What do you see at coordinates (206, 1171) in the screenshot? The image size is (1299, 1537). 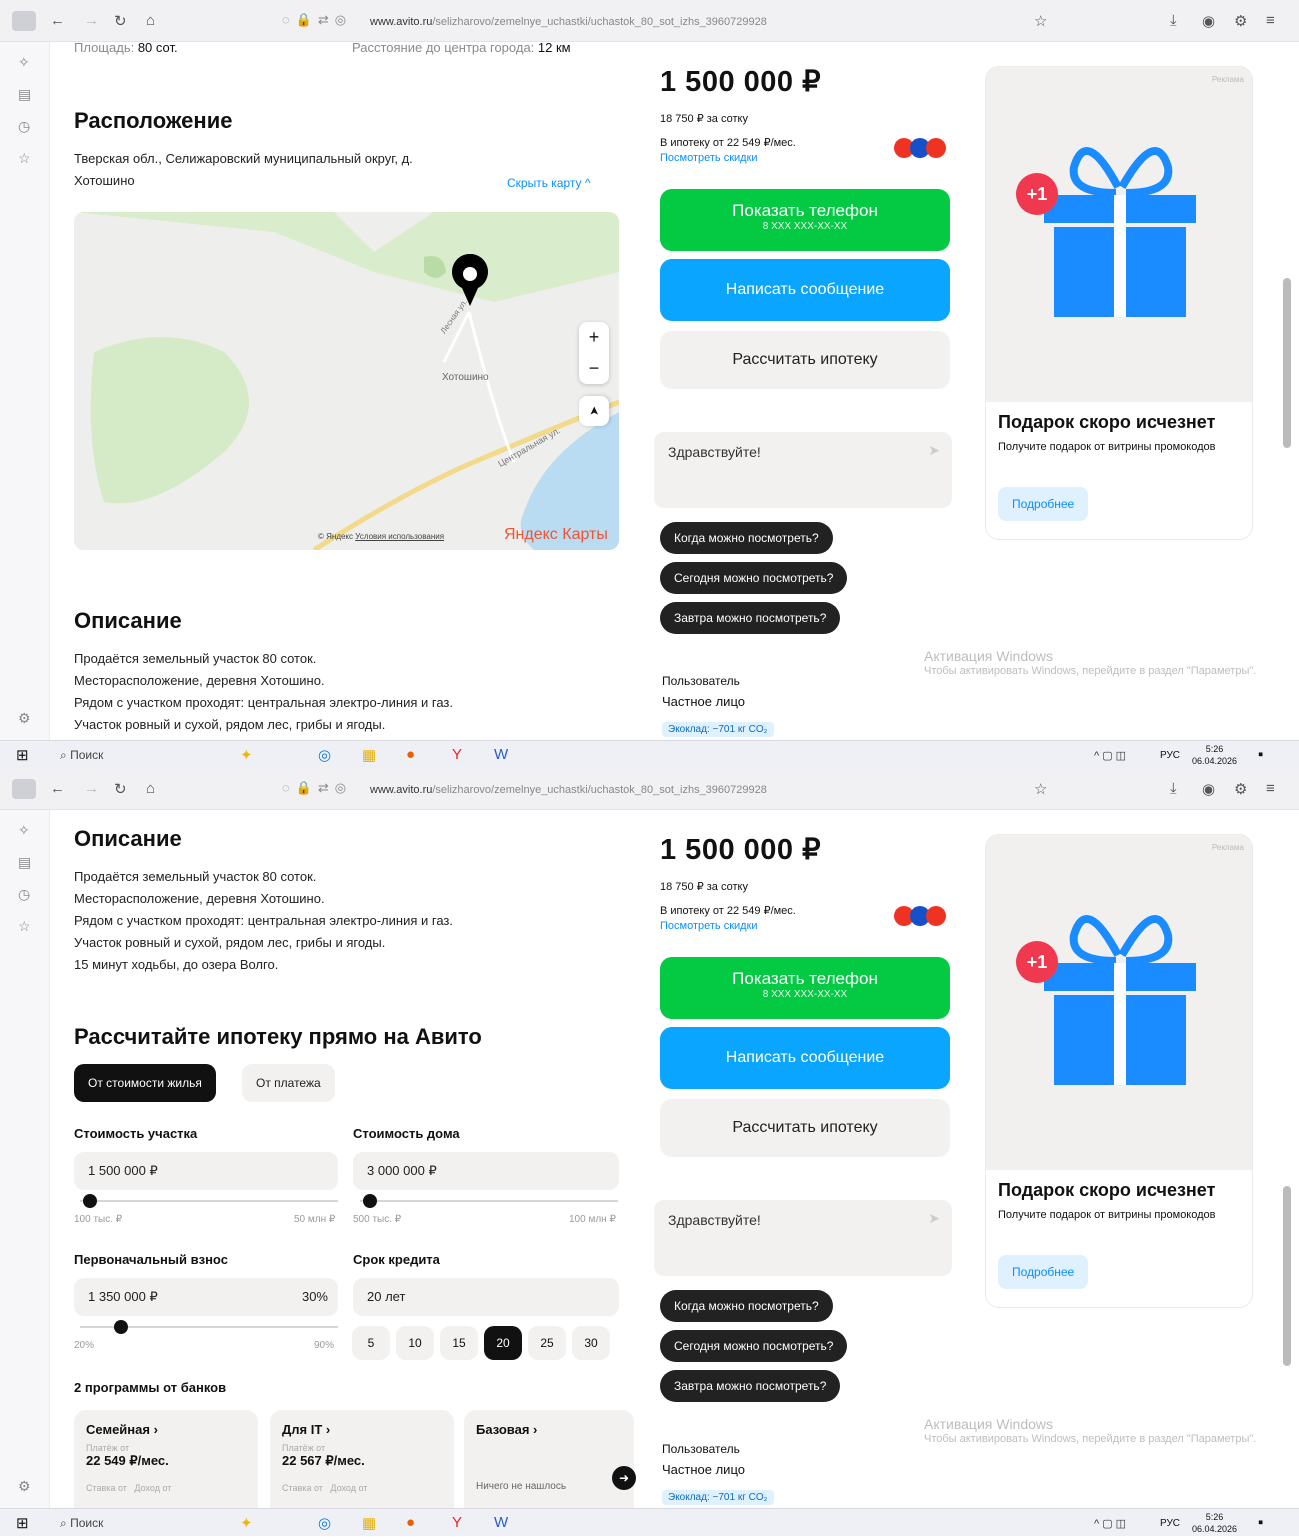 I see `plot-price-input: 1 500 000 ₽` at bounding box center [206, 1171].